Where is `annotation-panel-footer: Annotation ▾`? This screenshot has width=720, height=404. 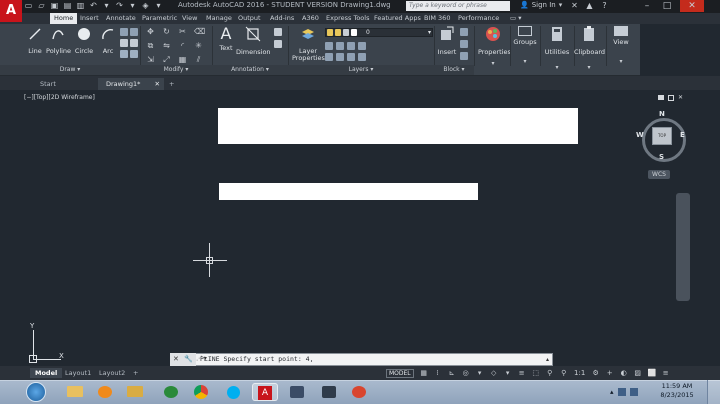 annotation-panel-footer: Annotation ▾ is located at coordinates (250, 70).